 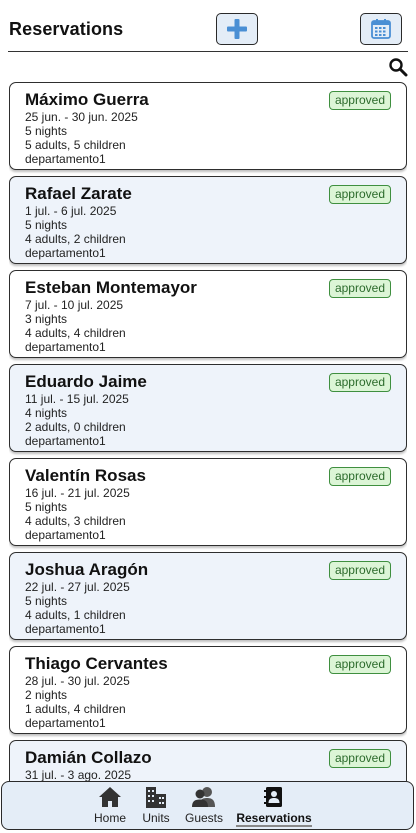 I want to click on search-icon, so click(x=398, y=67).